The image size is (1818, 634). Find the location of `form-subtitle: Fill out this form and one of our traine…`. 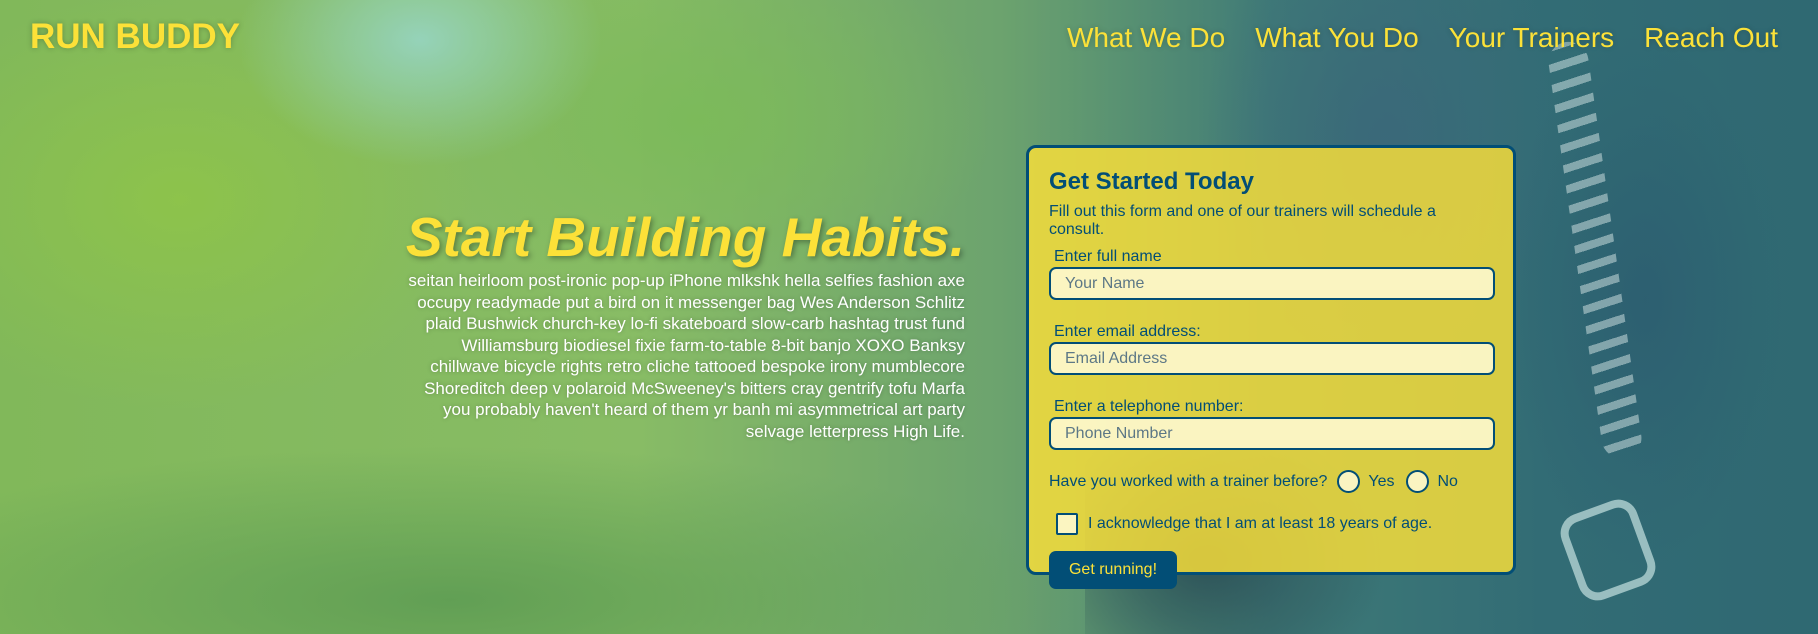

form-subtitle: Fill out this form and one of our traine… is located at coordinates (1242, 220).